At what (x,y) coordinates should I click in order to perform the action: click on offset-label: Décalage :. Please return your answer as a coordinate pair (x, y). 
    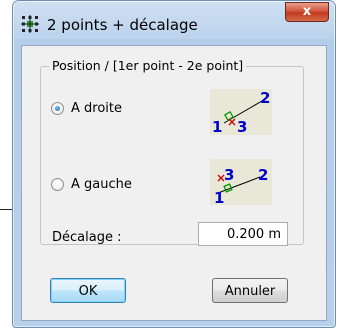
    Looking at the image, I should click on (87, 237).